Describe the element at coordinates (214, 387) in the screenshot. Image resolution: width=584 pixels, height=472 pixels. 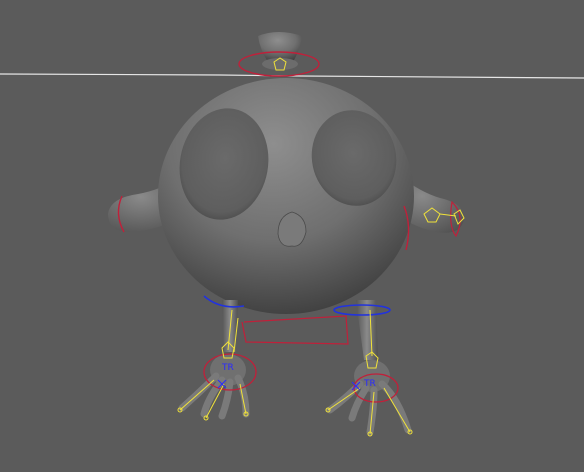
I see `left-foot-mesh` at that location.